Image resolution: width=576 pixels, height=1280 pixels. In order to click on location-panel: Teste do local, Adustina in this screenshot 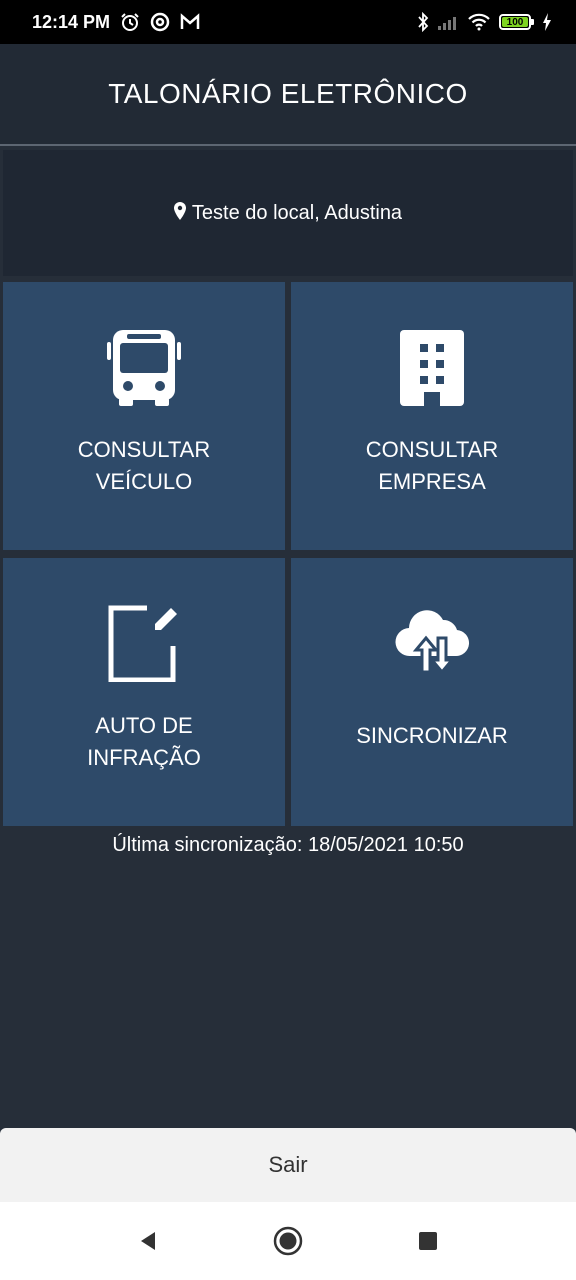, I will do `click(288, 213)`.